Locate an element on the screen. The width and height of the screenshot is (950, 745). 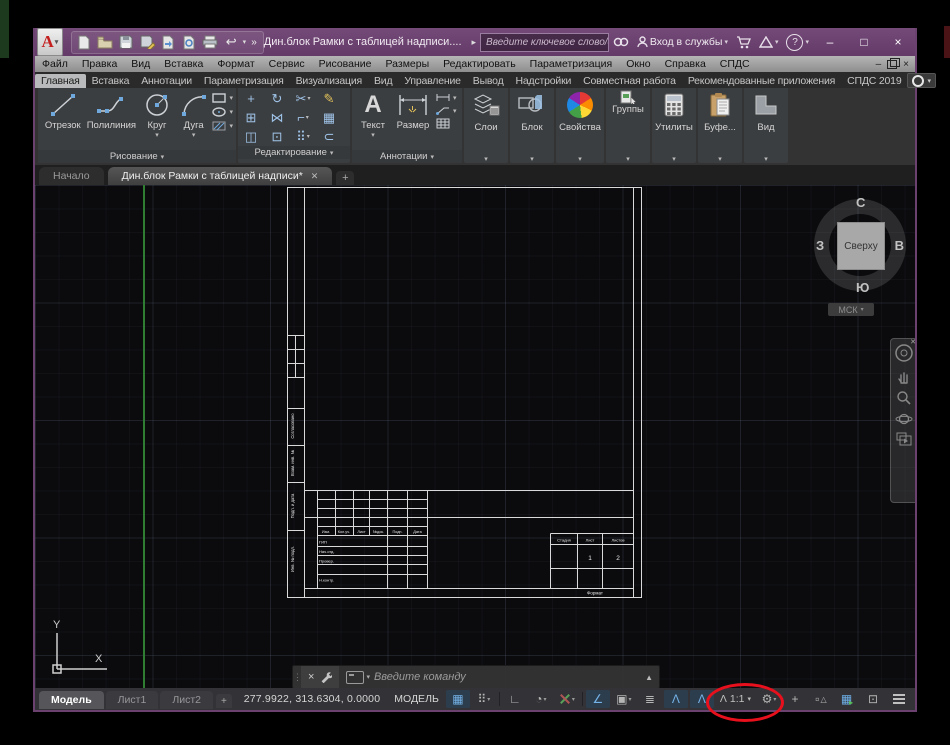
circle-button: Круг ▾ is located at coordinates (157, 120).